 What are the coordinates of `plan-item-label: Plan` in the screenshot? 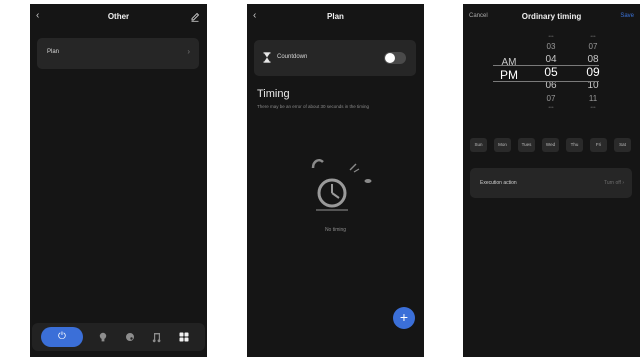 It's located at (53, 52).